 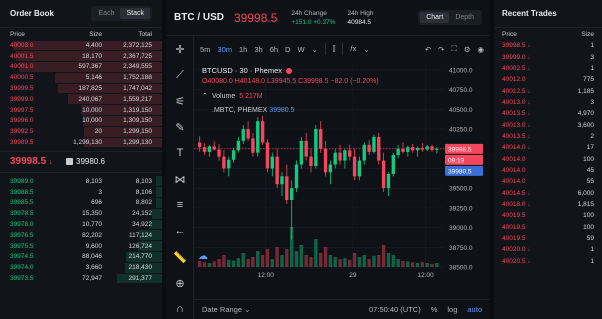 I want to click on ask-row: 40000.5 5,146 1,752,188, so click(x=81, y=77).